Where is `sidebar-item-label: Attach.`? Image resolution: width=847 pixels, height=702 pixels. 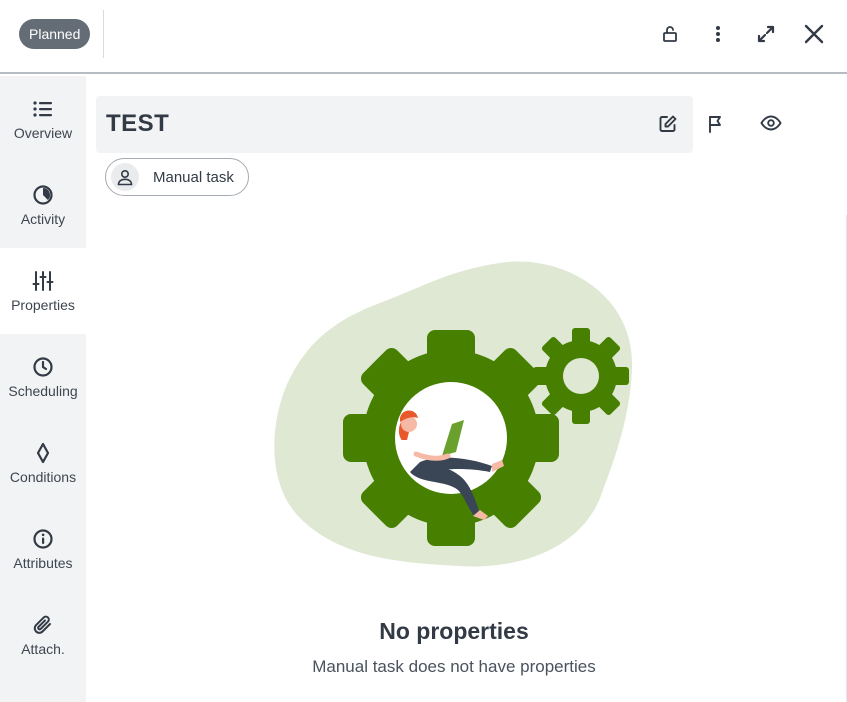 sidebar-item-label: Attach. is located at coordinates (43, 648).